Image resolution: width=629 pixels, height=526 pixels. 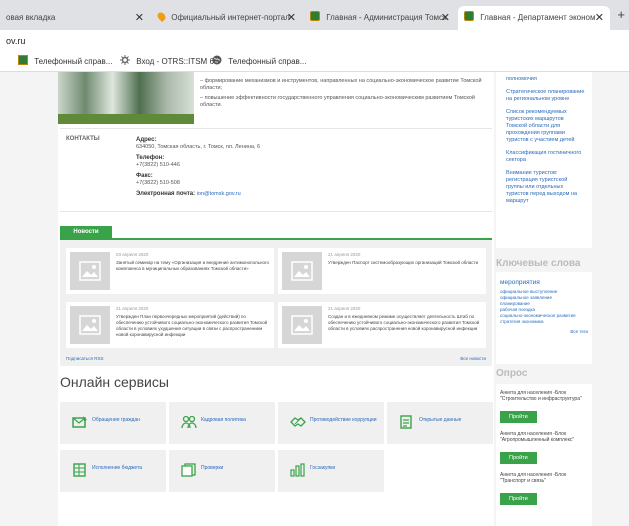 What do you see at coordinates (544, 322) in the screenshot?
I see `tag-link: стратегия экономика` at bounding box center [544, 322].